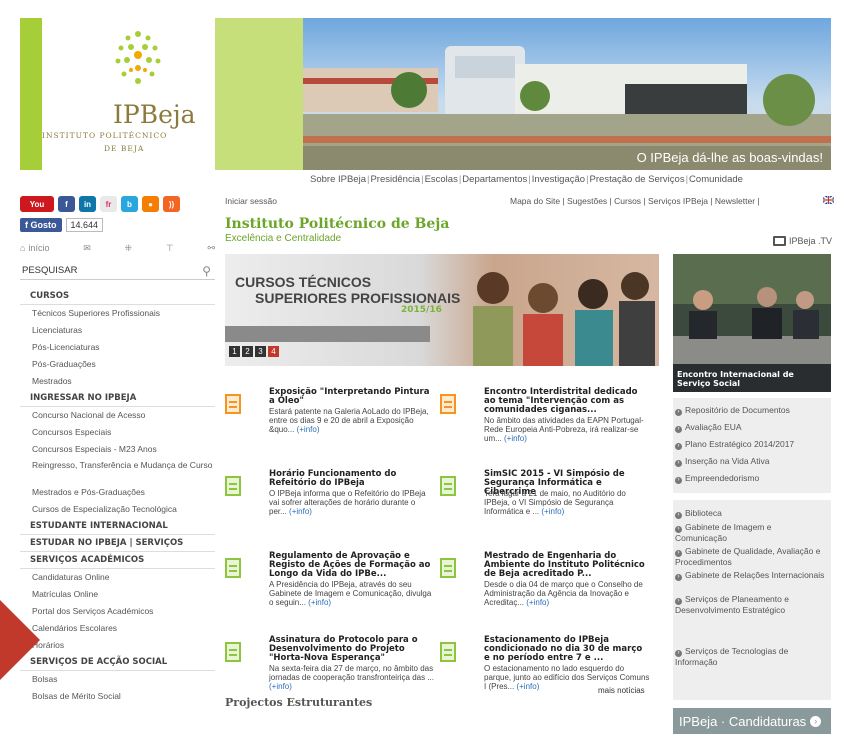 This screenshot has height=734, width=848. What do you see at coordinates (752, 323) in the screenshot?
I see `featured-event-photo: Encontro Internacional de Serviço Social` at bounding box center [752, 323].